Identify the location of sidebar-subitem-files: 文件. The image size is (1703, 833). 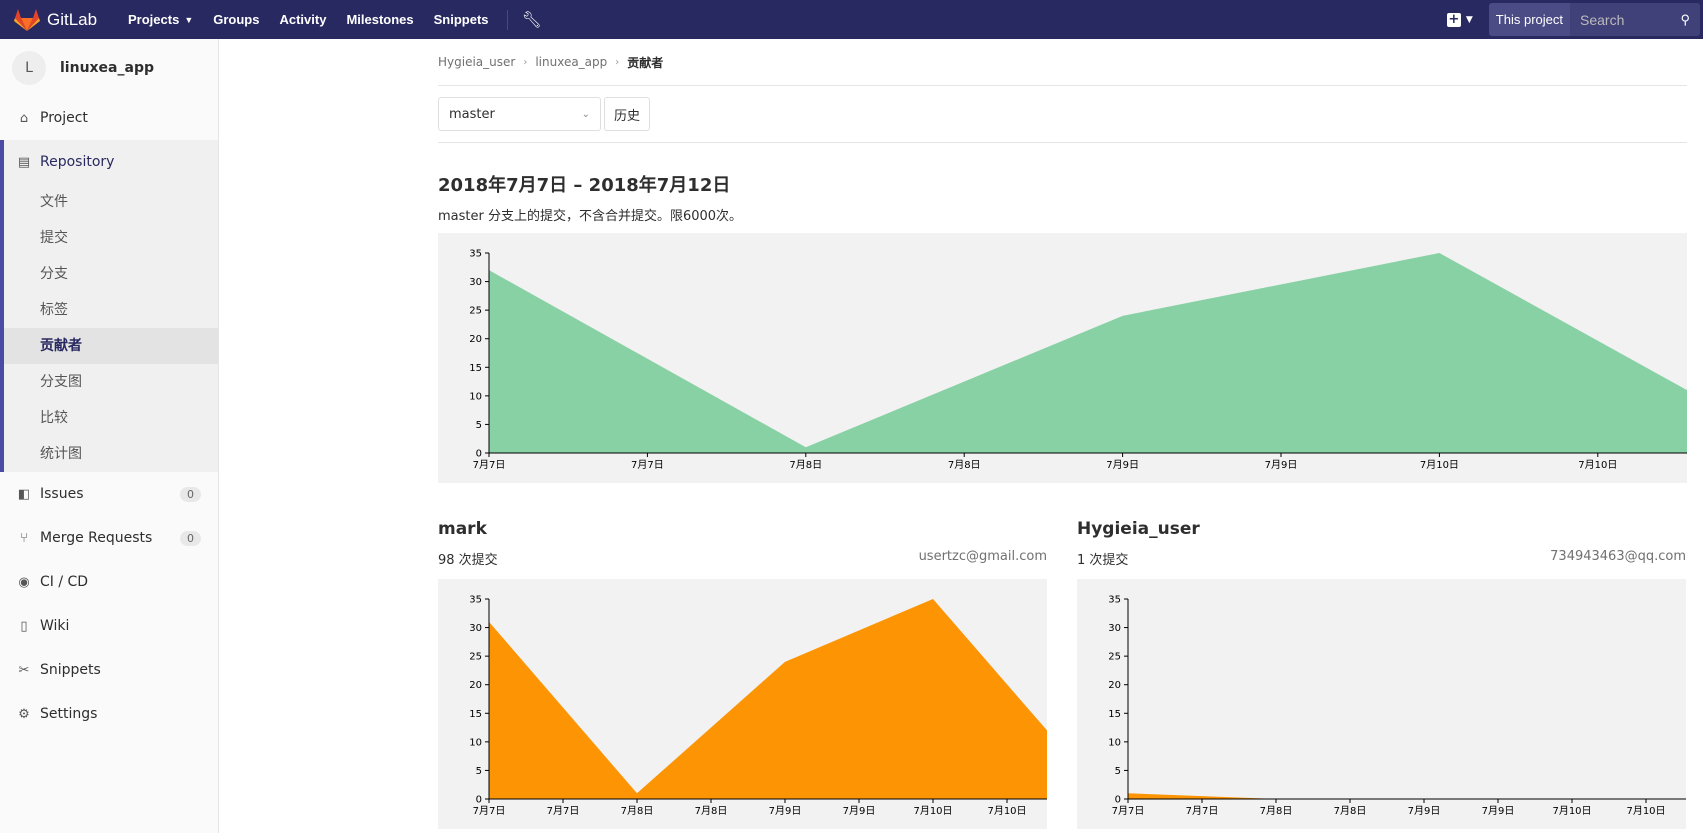
(111, 202).